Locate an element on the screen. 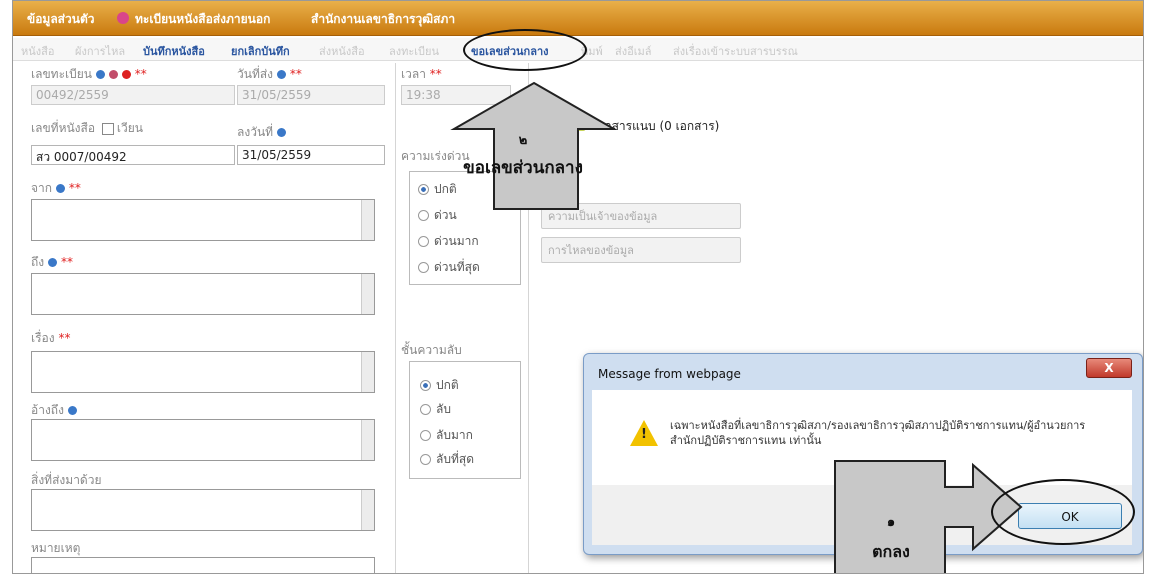 This screenshot has width=1150, height=576. send-date-label: วันที่ส่ง ** is located at coordinates (269, 74).